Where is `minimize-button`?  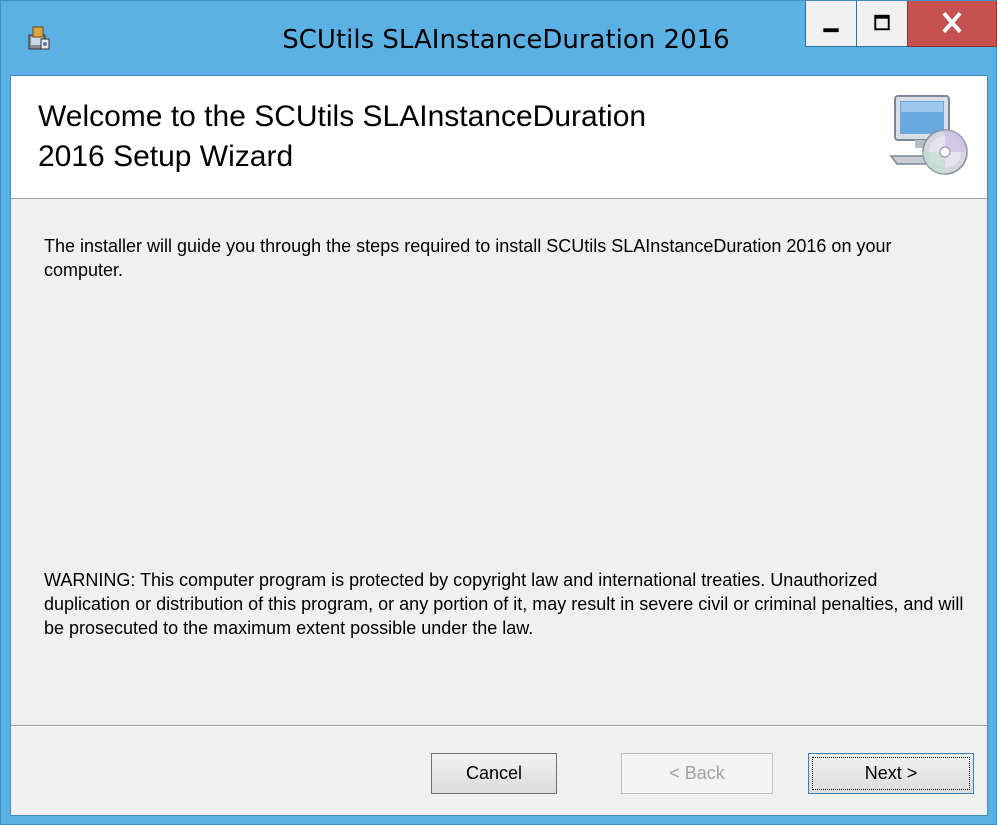
minimize-button is located at coordinates (831, 24).